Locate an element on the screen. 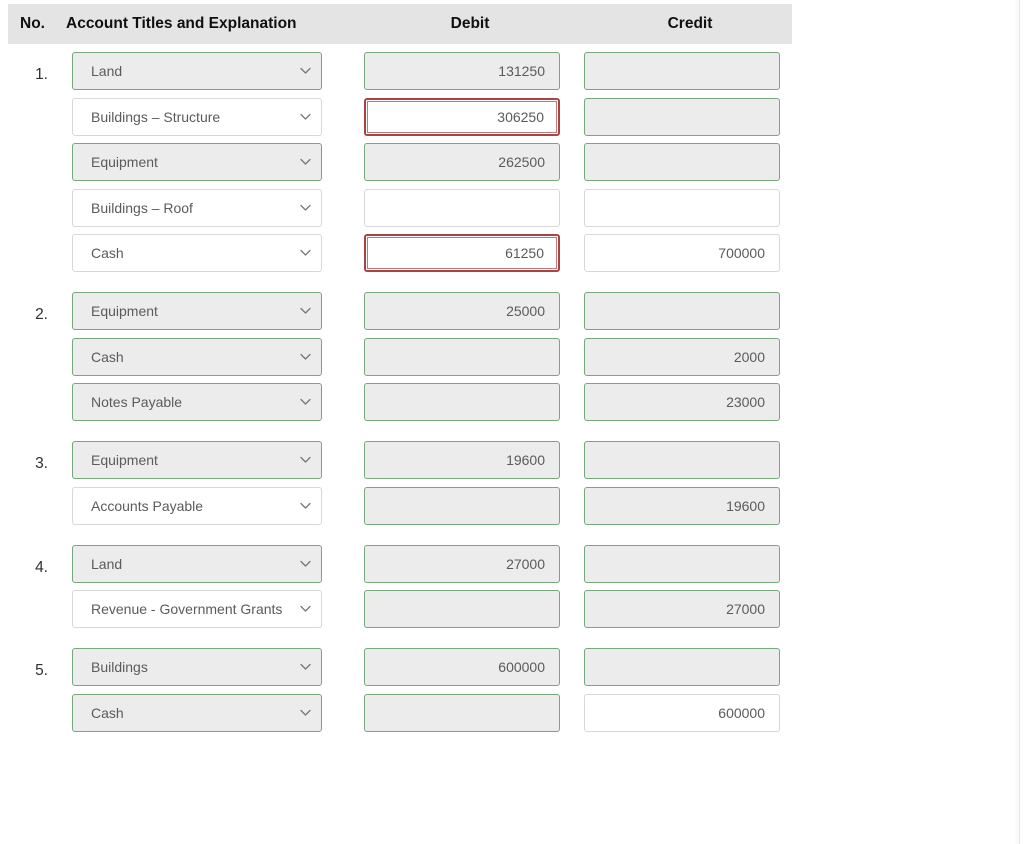 The width and height of the screenshot is (1024, 844). table-row: 3. Equipment 19600 is located at coordinates (509, 464).